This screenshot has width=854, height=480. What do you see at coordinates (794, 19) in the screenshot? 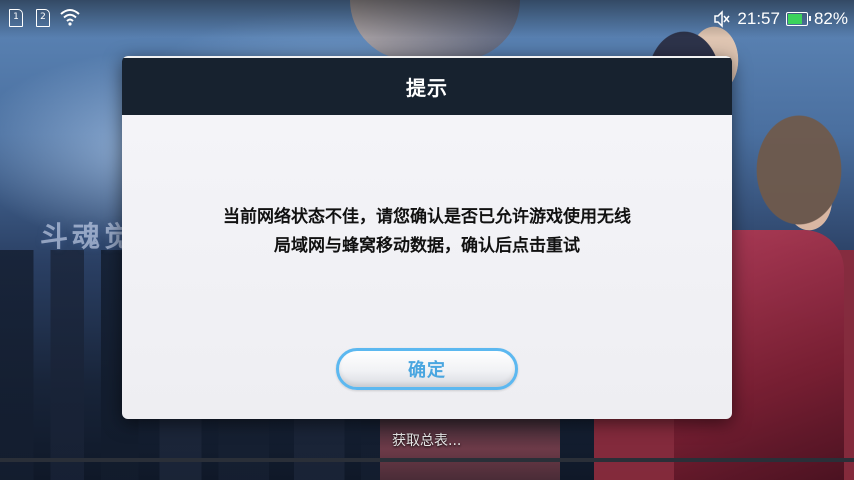
I see `battery-level-fill` at bounding box center [794, 19].